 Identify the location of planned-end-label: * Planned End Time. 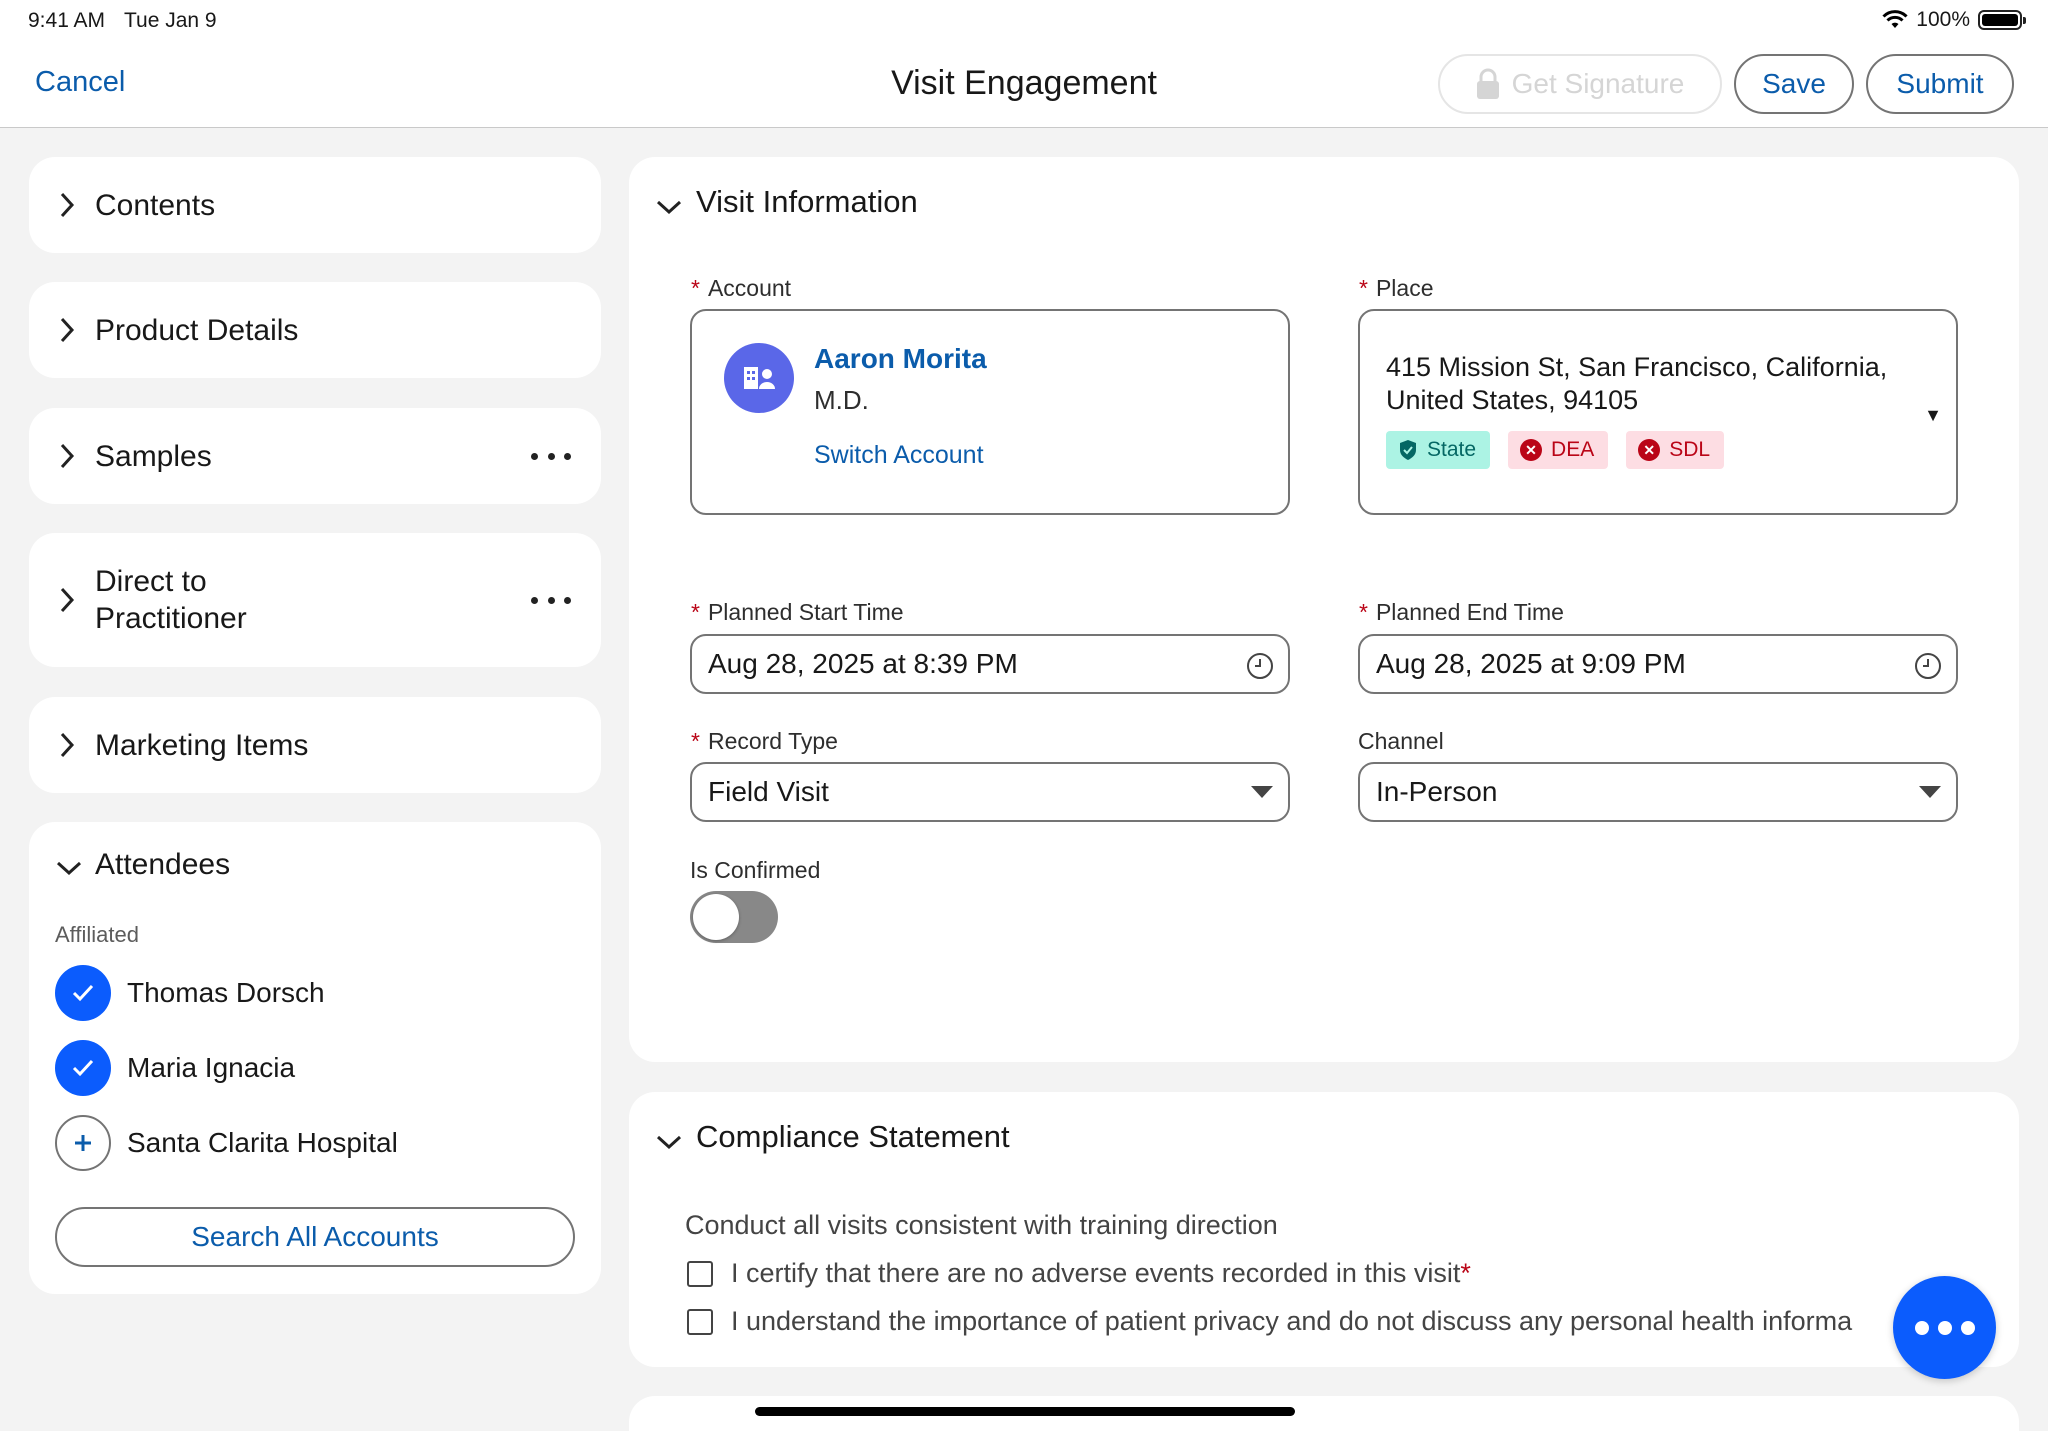
(1461, 612).